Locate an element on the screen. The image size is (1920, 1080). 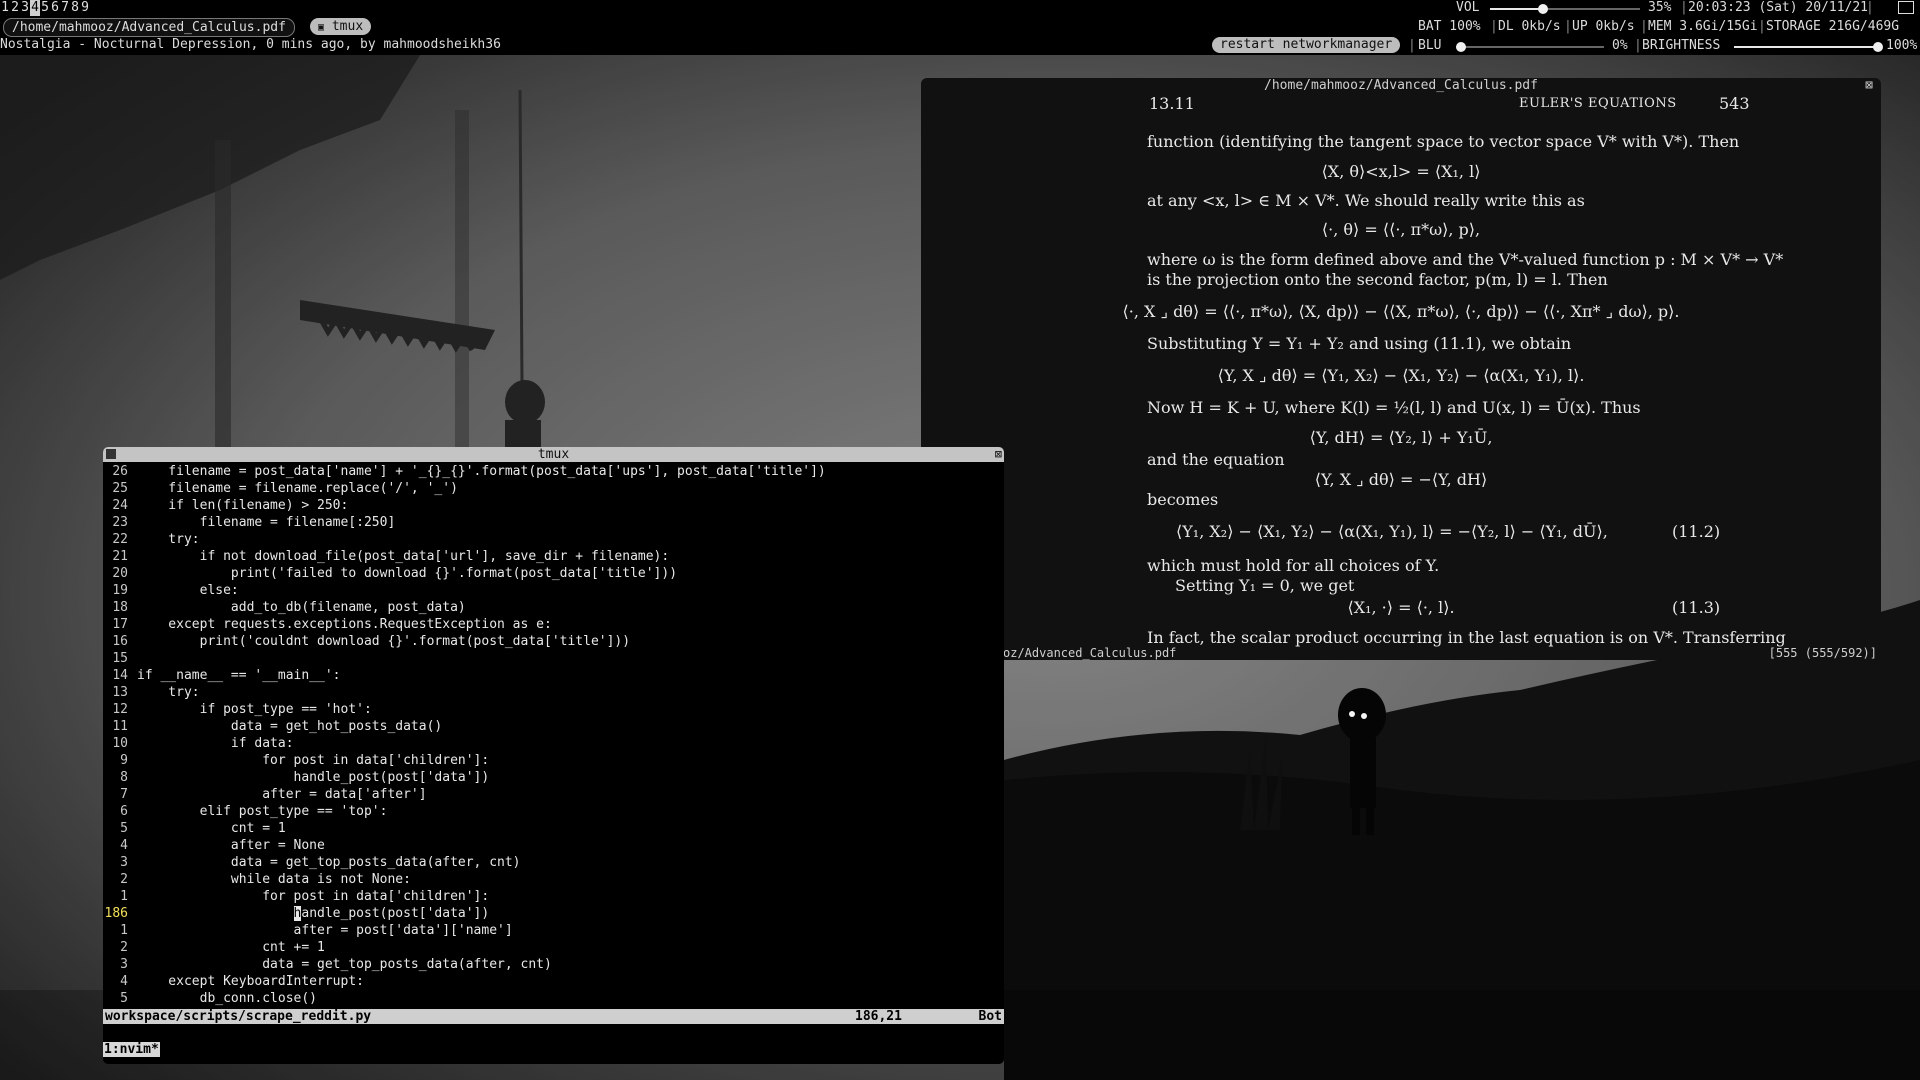
code-text: data = get_hot_posts_data() is located at coordinates (290, 726).